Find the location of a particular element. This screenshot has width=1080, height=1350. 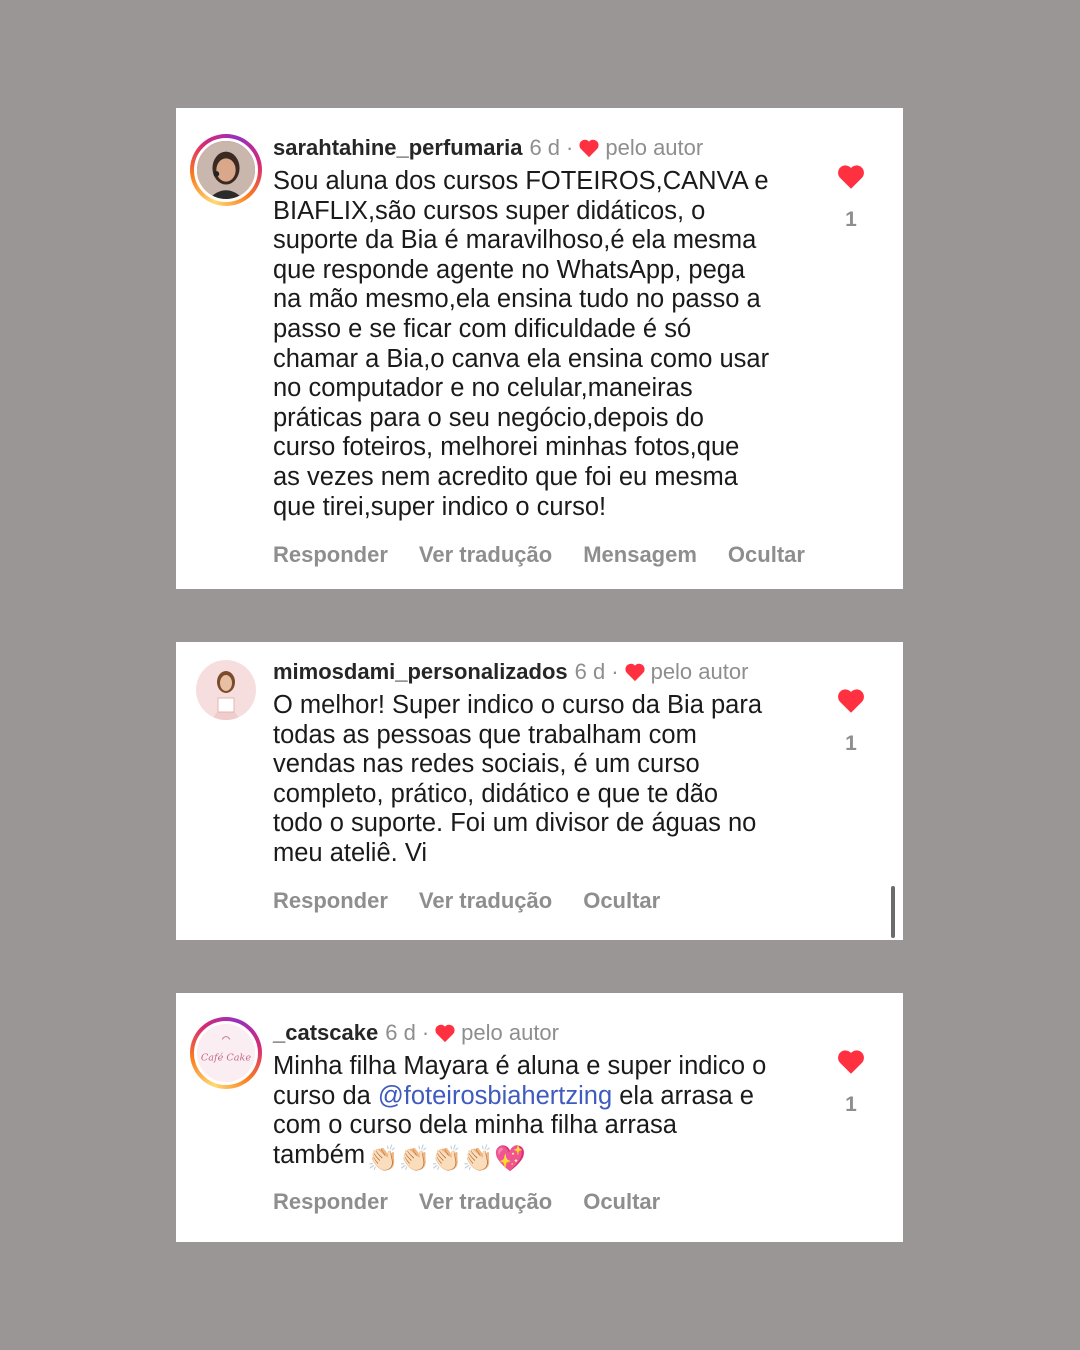

comment-actions: Responder Ver tradução Mensagem Ocultar is located at coordinates (539, 555).